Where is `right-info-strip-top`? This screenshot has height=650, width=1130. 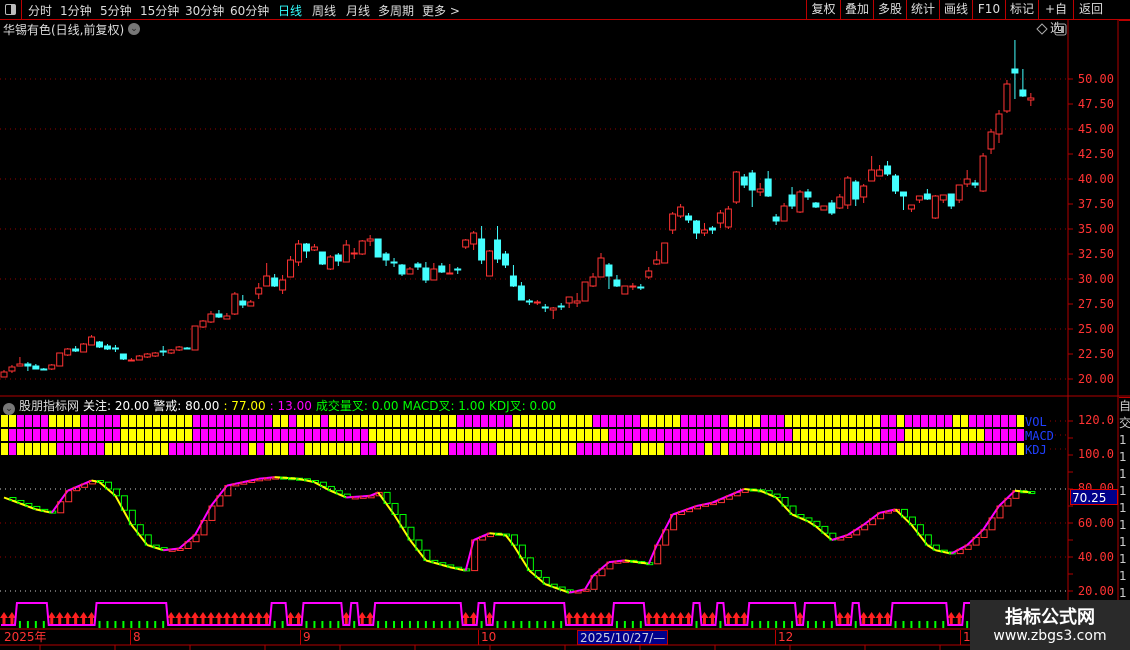 right-info-strip-top is located at coordinates (1124, 208).